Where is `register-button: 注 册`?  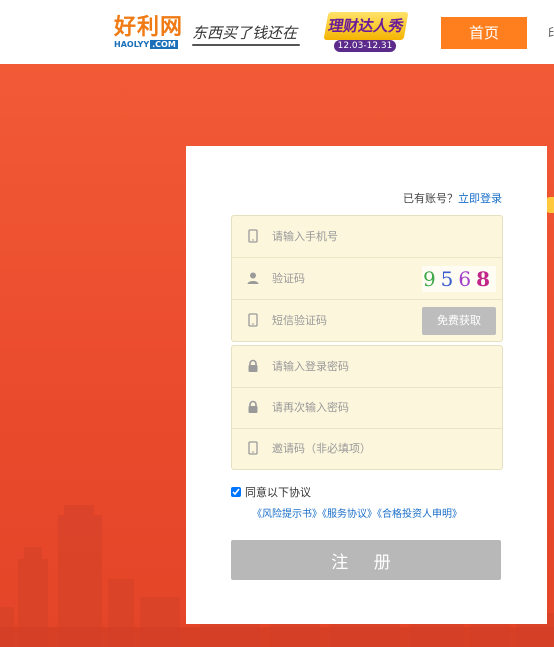 register-button: 注 册 is located at coordinates (366, 560).